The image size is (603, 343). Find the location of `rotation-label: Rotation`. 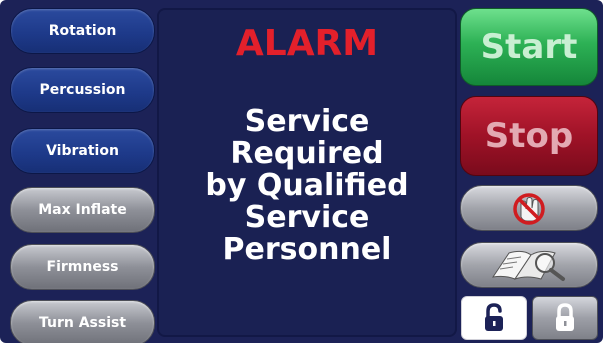

rotation-label: Rotation is located at coordinates (82, 31).